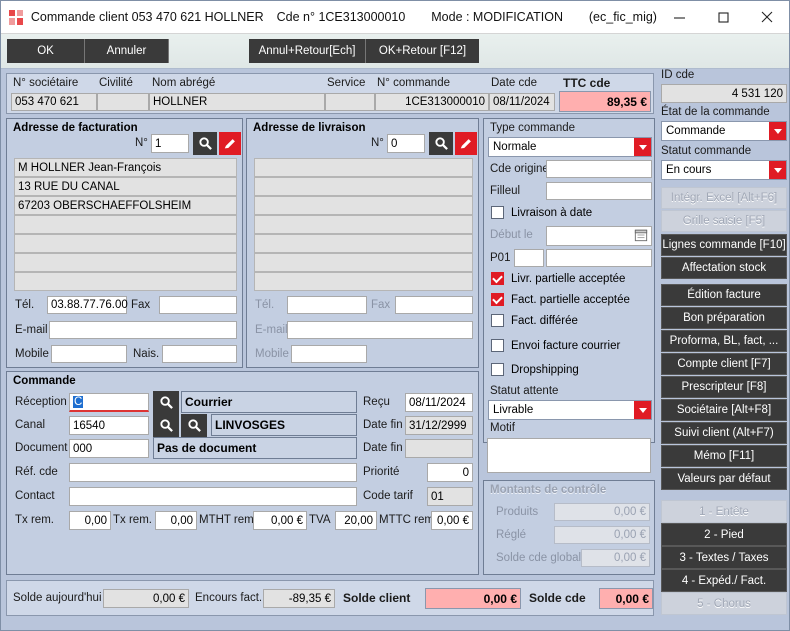 Image resolution: width=790 pixels, height=631 pixels. I want to click on reception-input: C, so click(109, 402).